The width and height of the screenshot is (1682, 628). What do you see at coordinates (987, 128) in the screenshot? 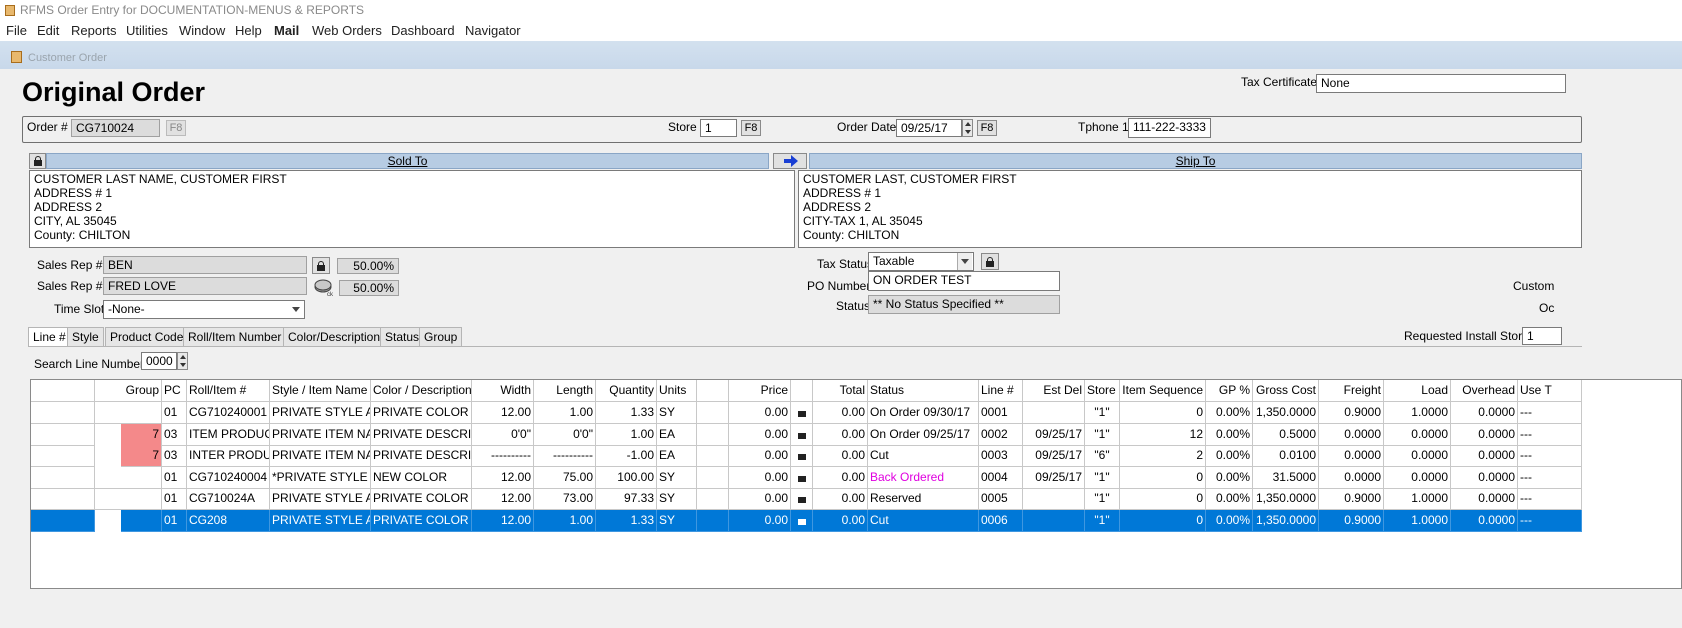
I see `order-date-lookup-button: F8` at bounding box center [987, 128].